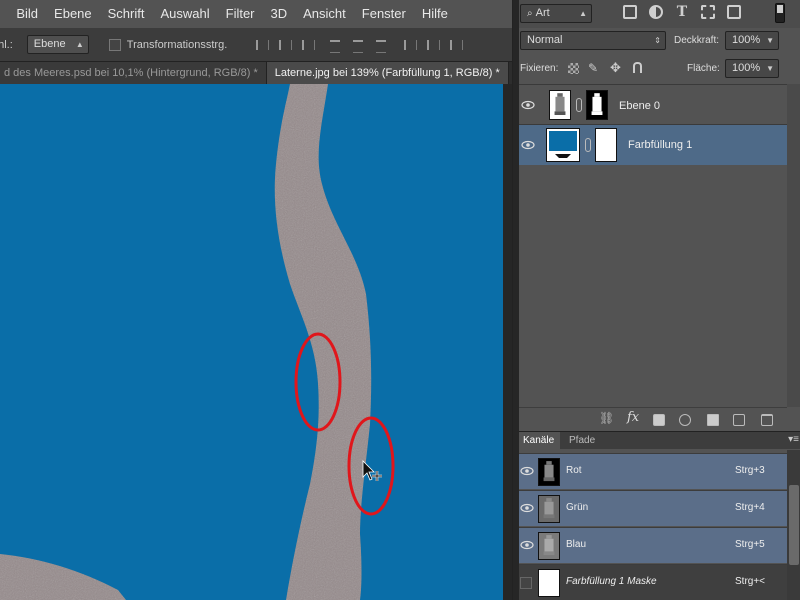  What do you see at coordinates (384, 14) in the screenshot?
I see `menu-fenster: Fenster` at bounding box center [384, 14].